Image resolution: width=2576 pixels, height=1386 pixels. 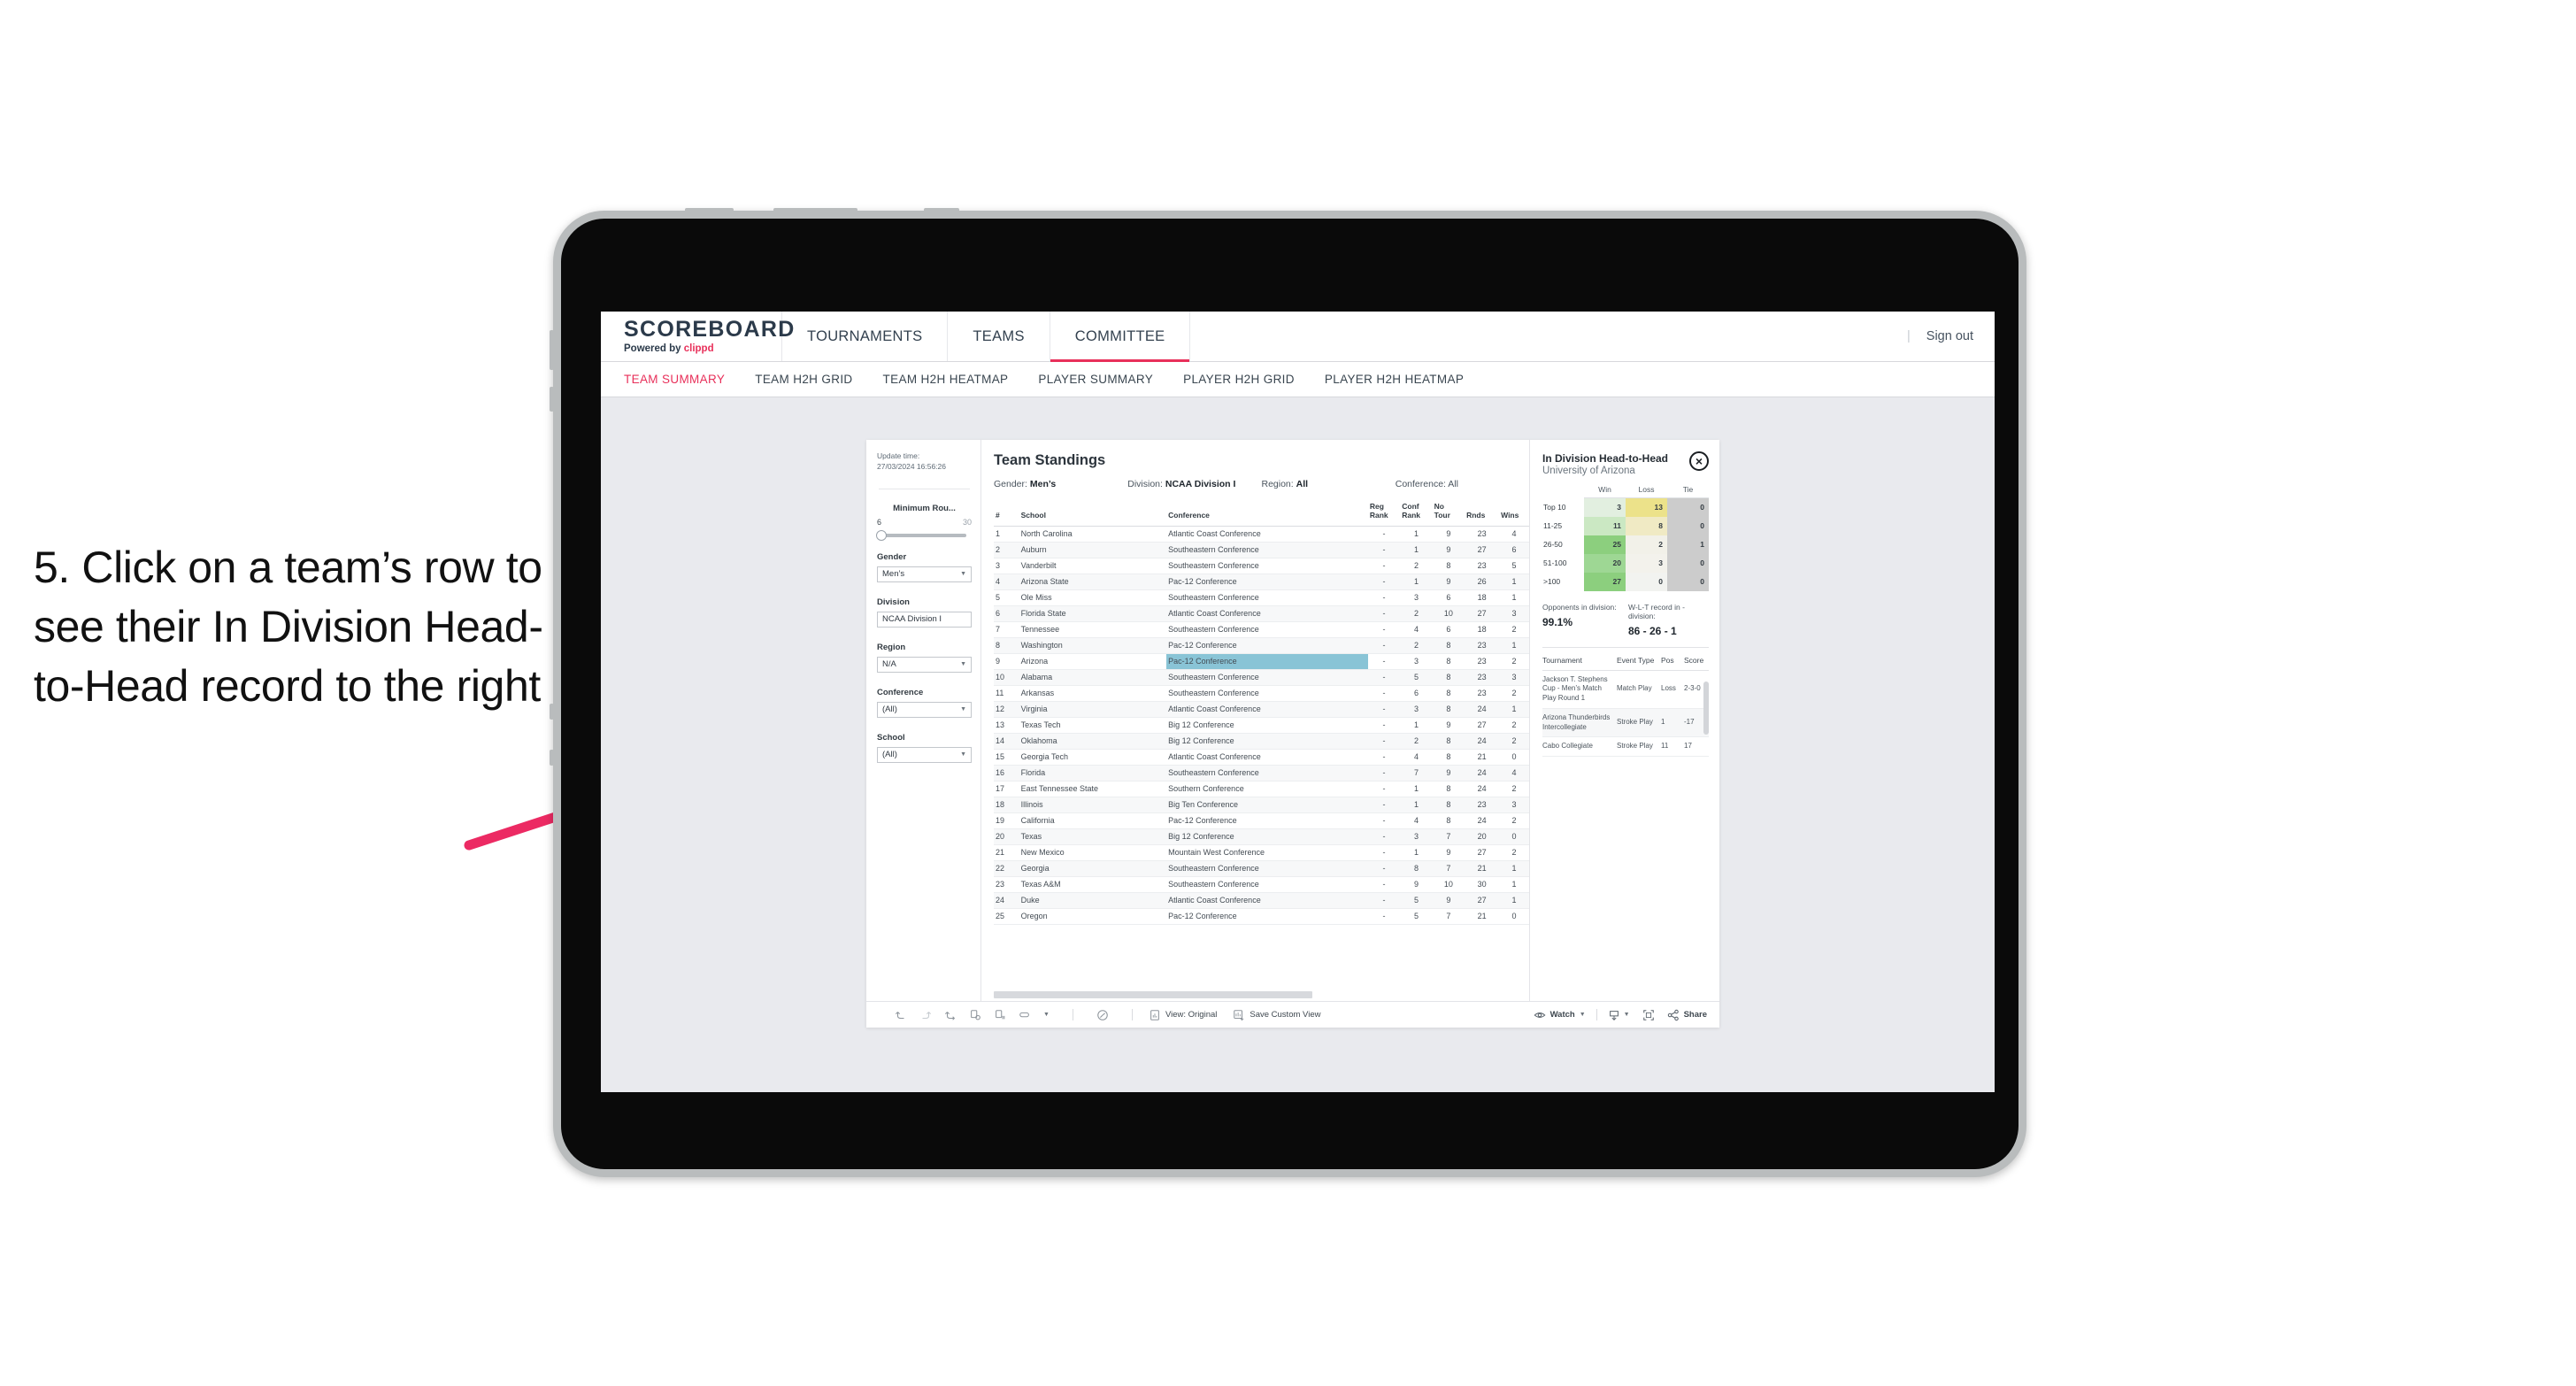 I want to click on wins-cell: 4, so click(x=1514, y=535).